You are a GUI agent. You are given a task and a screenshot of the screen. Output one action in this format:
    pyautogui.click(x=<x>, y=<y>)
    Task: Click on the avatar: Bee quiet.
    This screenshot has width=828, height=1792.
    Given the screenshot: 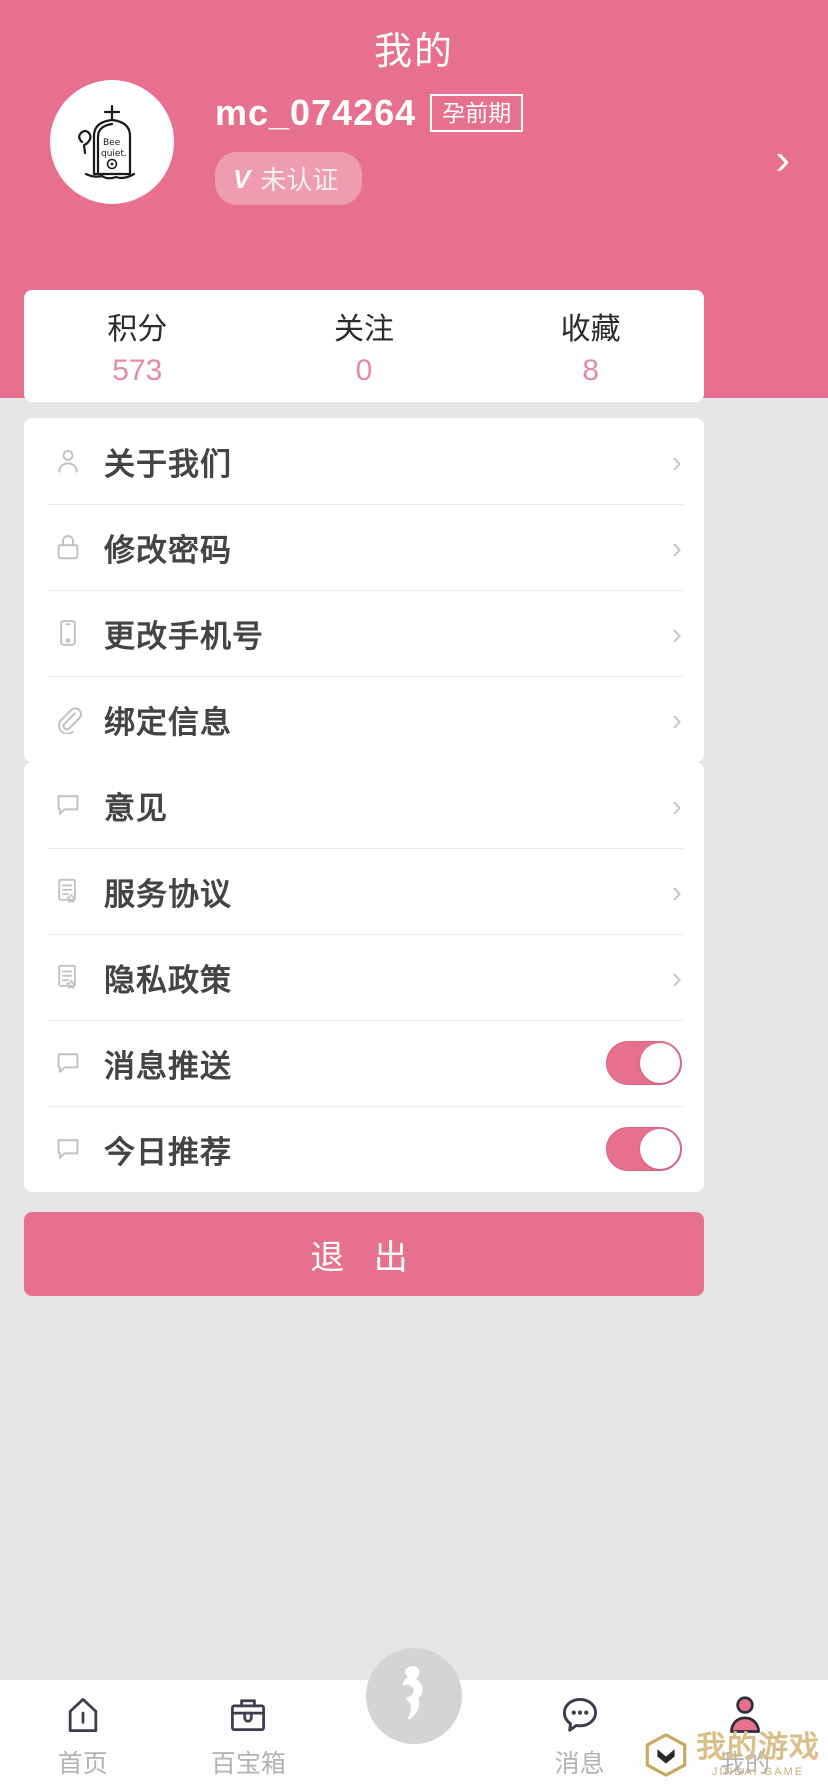 What is the action you would take?
    pyautogui.click(x=112, y=142)
    